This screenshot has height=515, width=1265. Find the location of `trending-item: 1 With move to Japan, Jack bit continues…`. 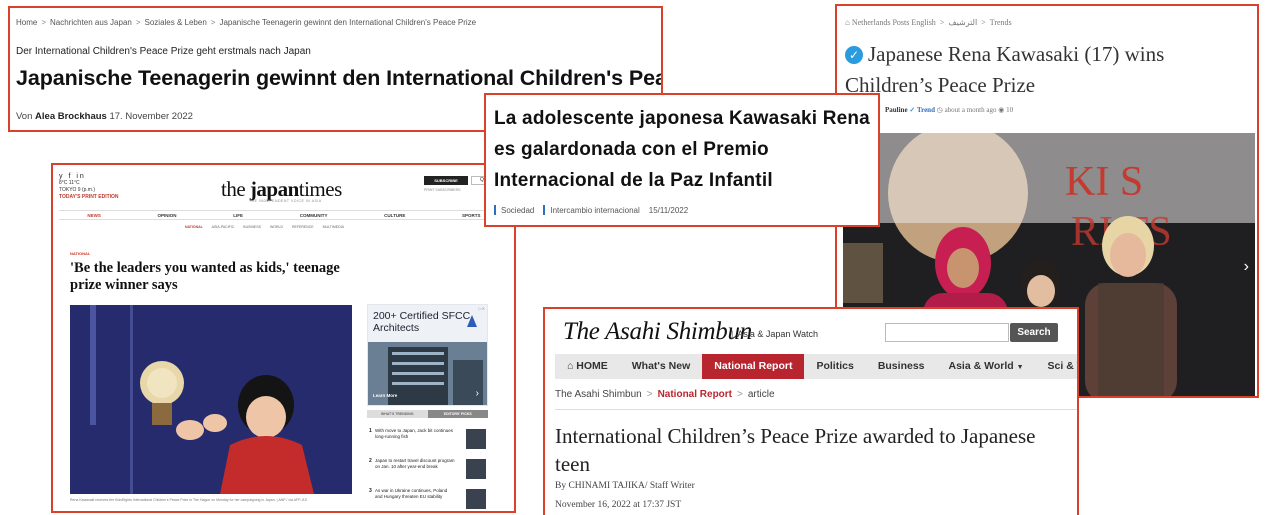

trending-item: 1 With move to Japan, Jack bit continues… is located at coordinates (428, 440).